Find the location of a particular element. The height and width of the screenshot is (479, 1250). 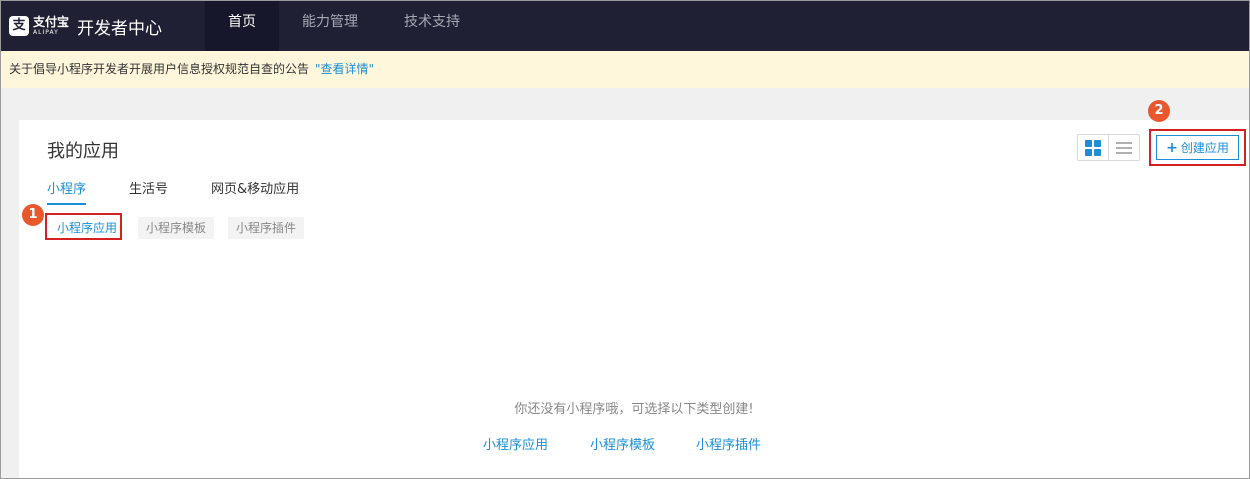

create-app-button: + 创建应用 is located at coordinates (1197, 147).